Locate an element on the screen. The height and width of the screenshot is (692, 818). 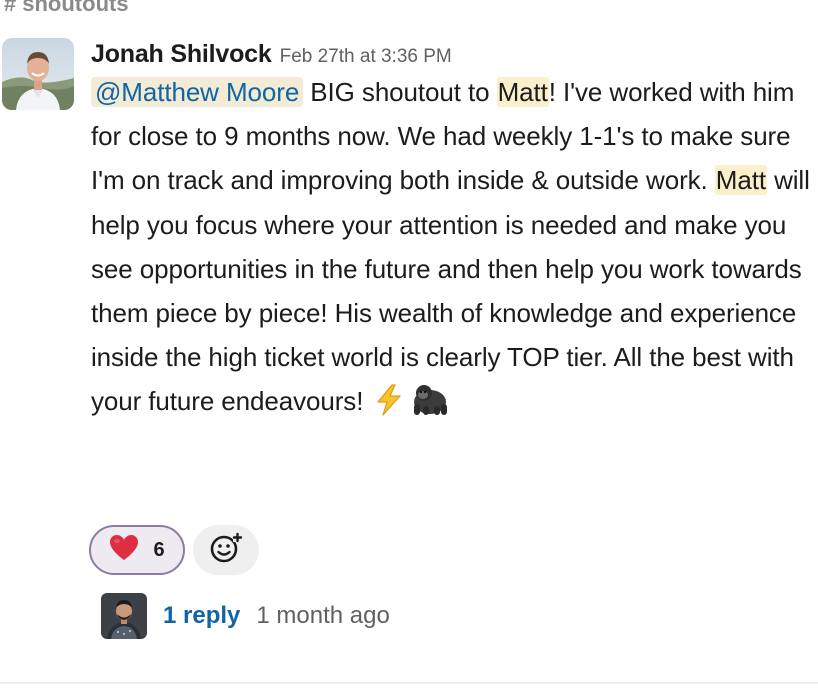
divider is located at coordinates (409, 683).